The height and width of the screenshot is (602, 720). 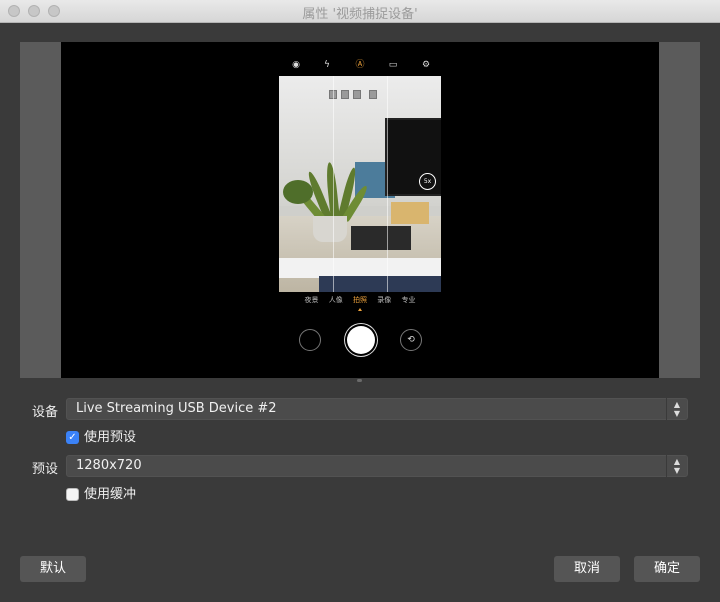 I want to click on mode-portrait: 人像, so click(x=335, y=300).